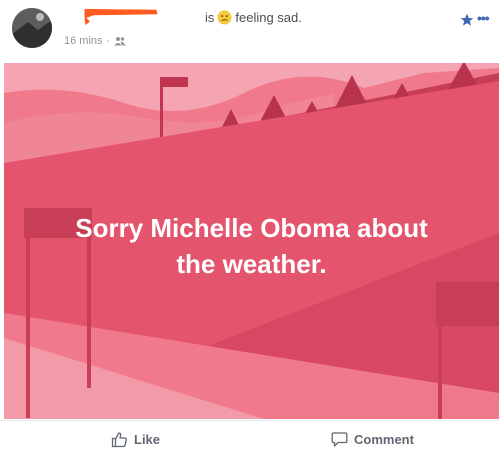  I want to click on post-header: is feeling sad. 16 mins · •••, so click(249, 31).